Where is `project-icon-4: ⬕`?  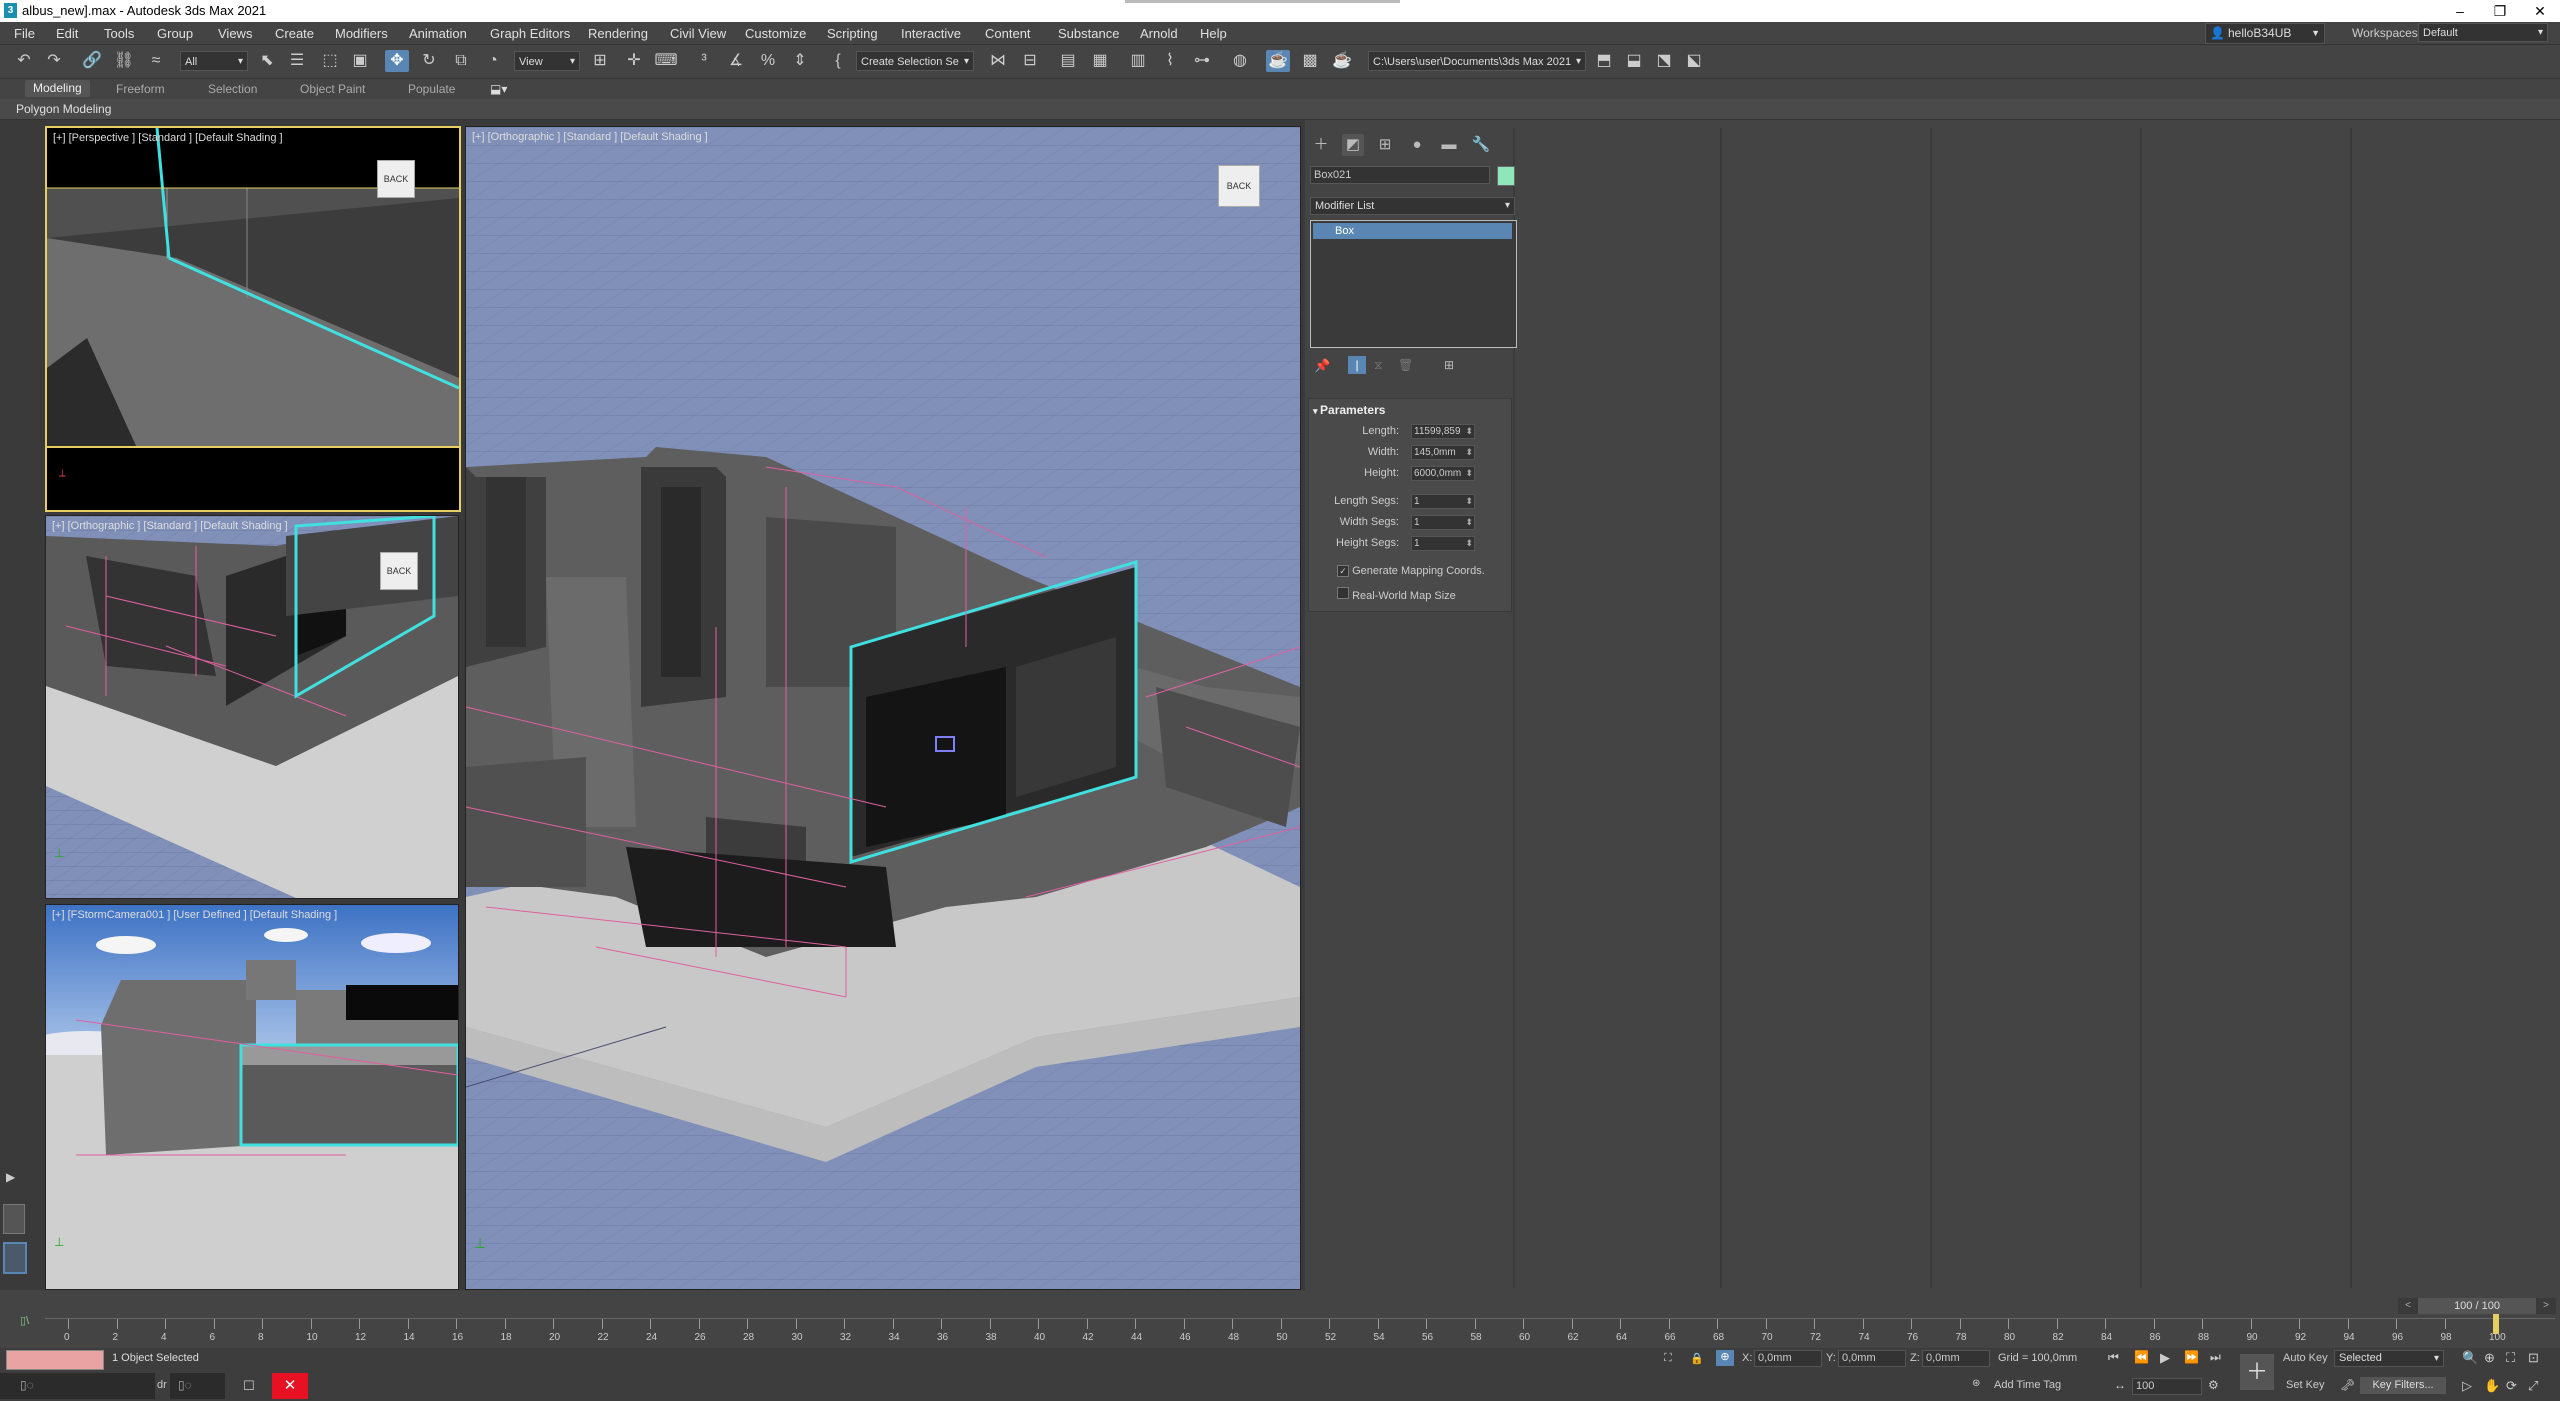 project-icon-4: ⬕ is located at coordinates (1694, 61).